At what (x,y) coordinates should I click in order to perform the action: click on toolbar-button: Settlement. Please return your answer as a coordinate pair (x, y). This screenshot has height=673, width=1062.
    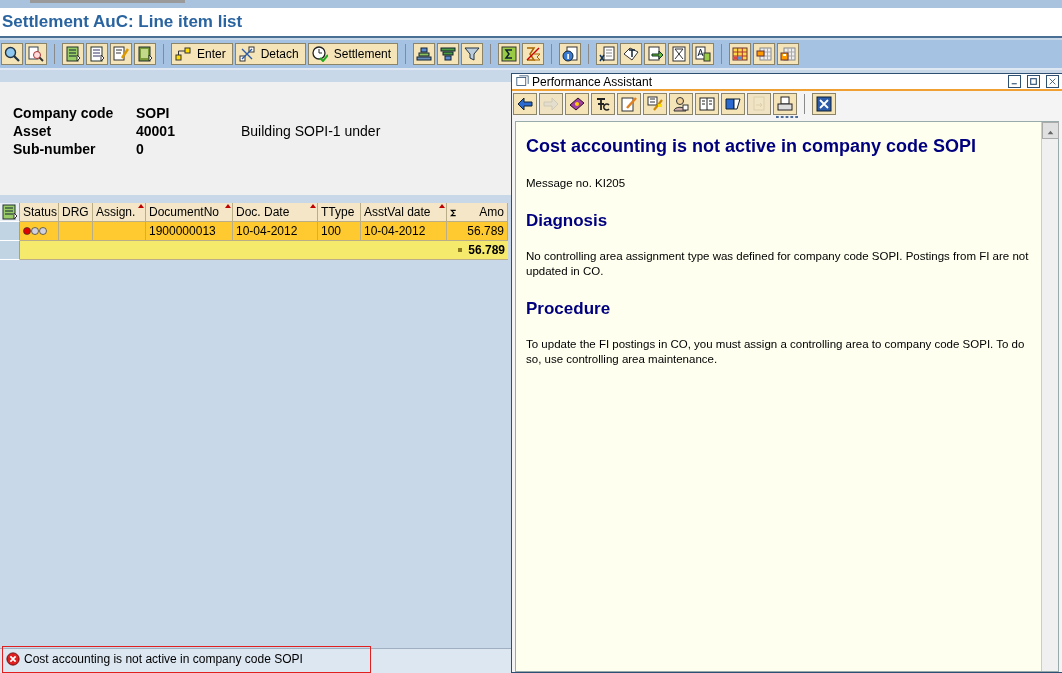
    Looking at the image, I should click on (353, 54).